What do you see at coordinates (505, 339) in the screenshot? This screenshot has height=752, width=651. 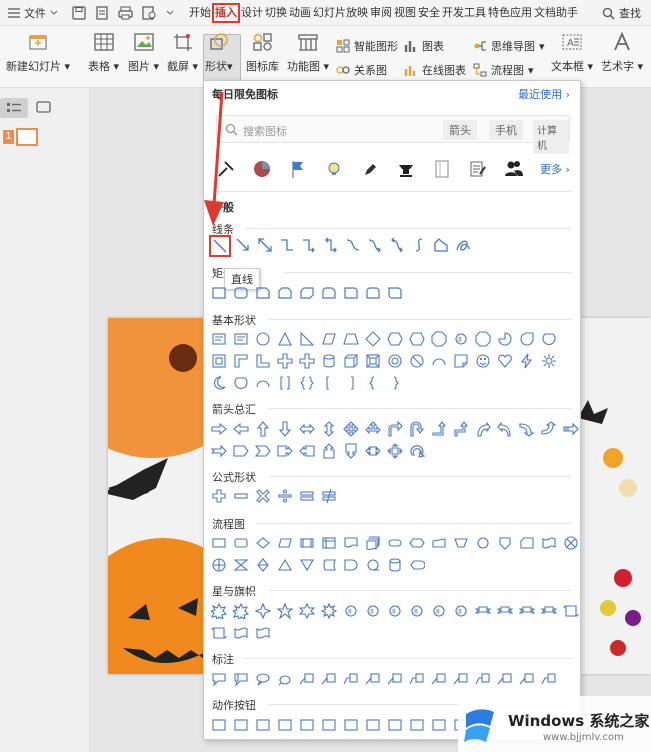 I see `pie-shape` at bounding box center [505, 339].